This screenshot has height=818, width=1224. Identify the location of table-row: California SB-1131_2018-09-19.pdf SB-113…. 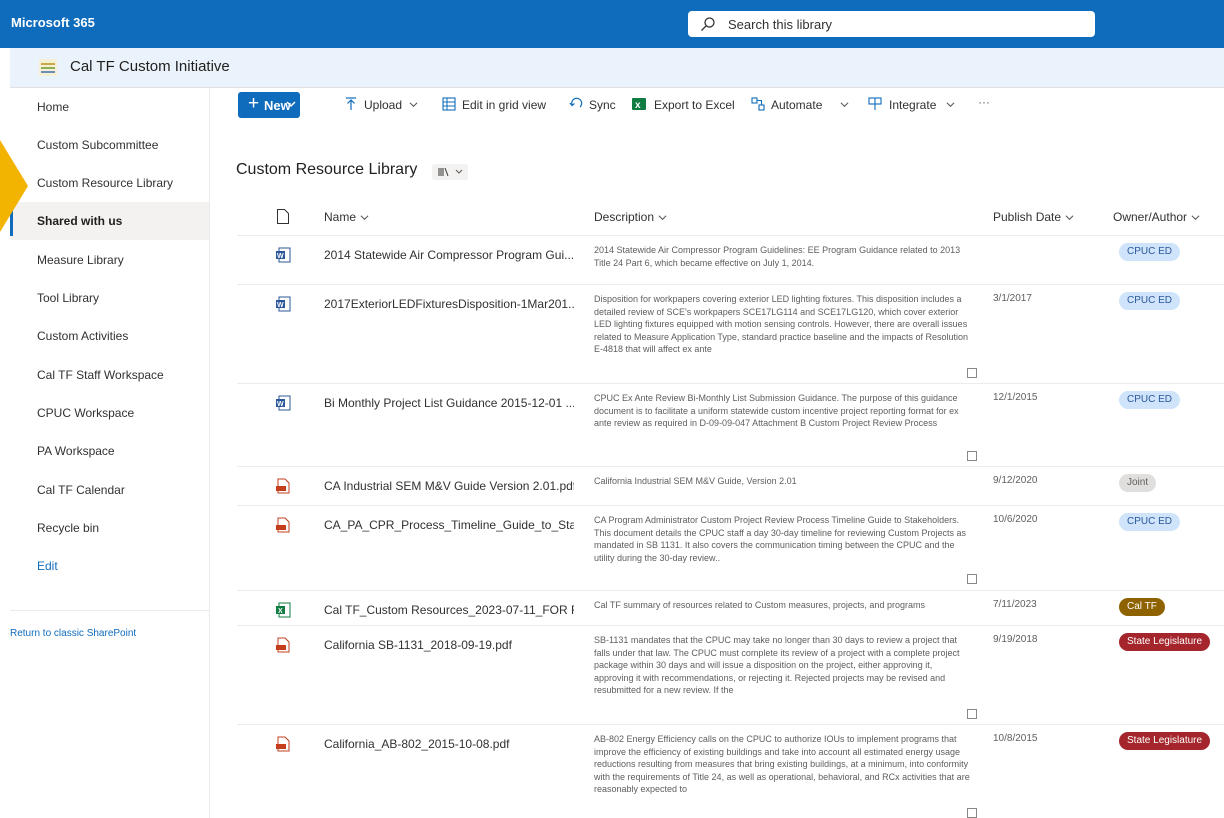
(730, 675).